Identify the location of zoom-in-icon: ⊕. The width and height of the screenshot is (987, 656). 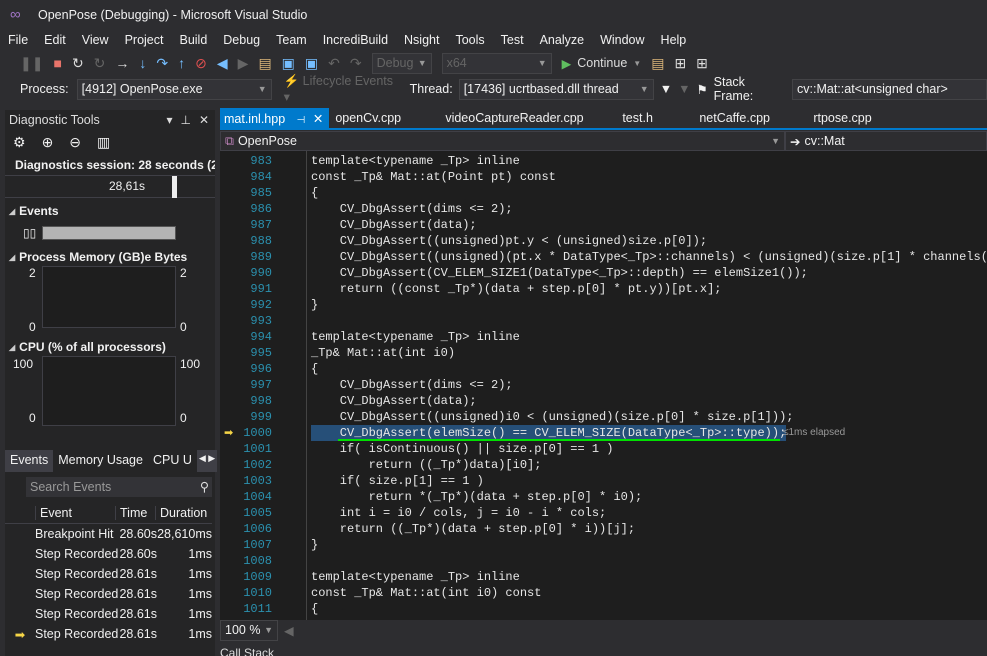
(48, 142).